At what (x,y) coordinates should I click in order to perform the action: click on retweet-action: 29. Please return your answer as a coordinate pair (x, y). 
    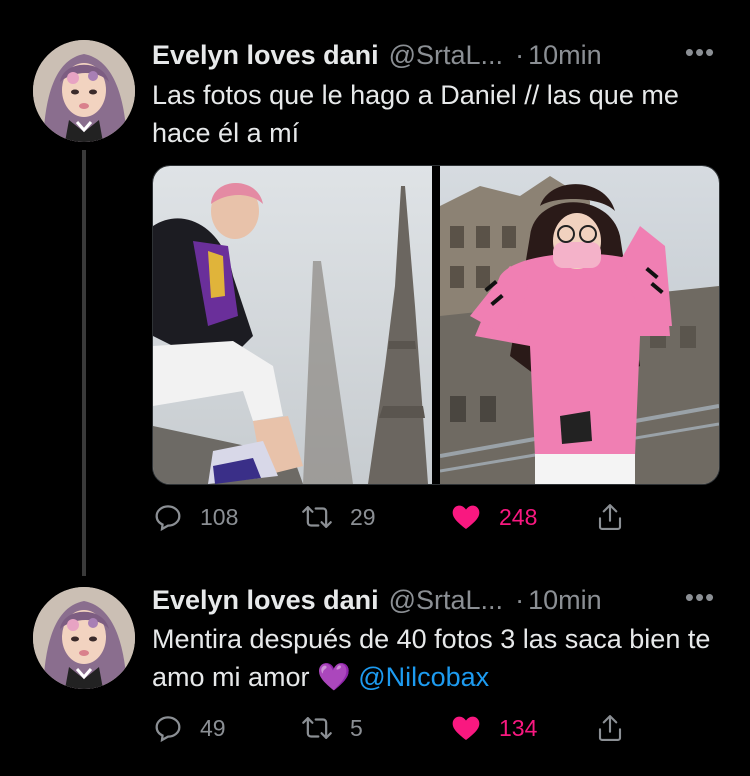
    Looking at the image, I should click on (338, 517).